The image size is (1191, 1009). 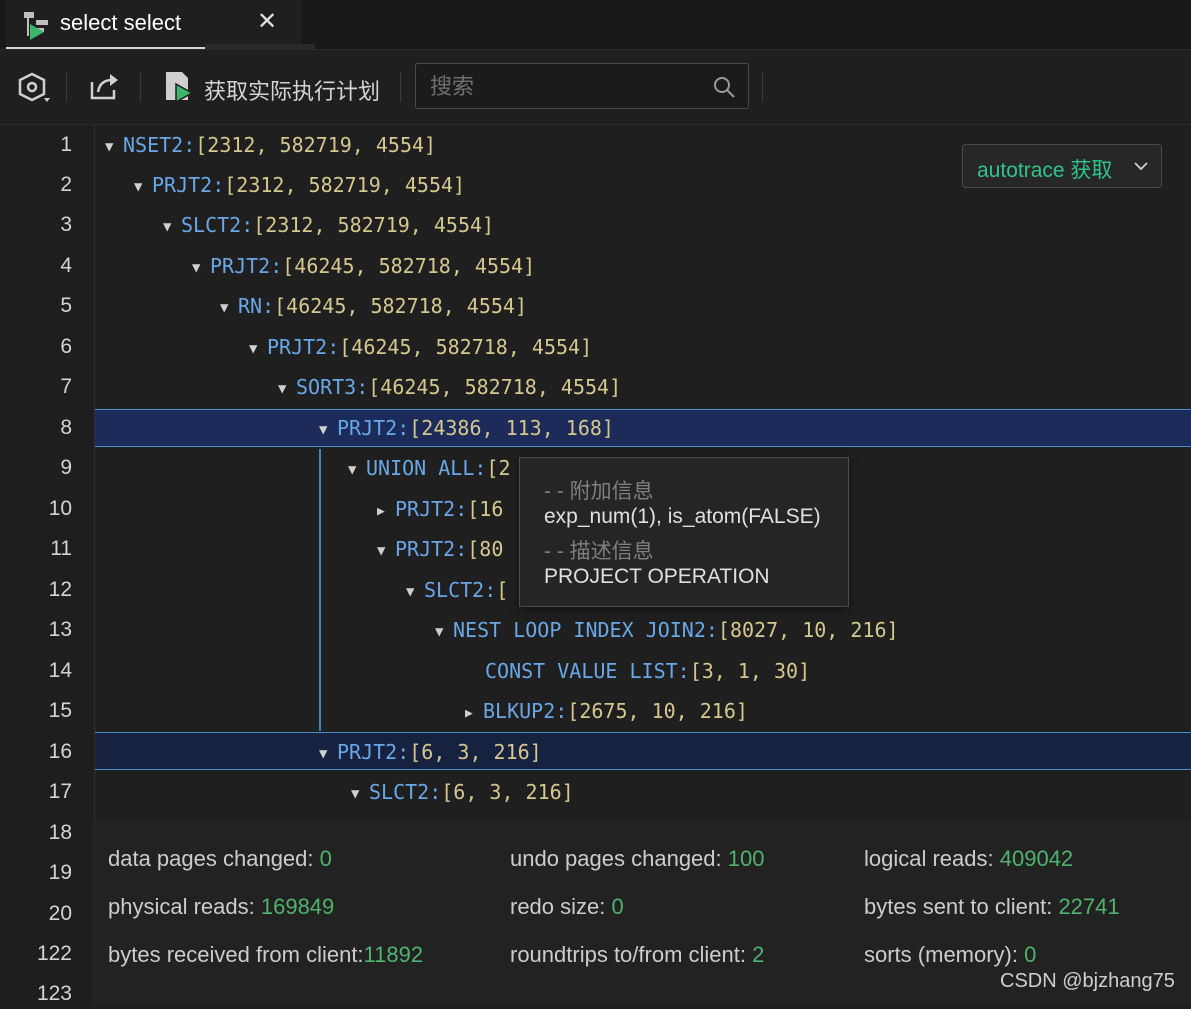 What do you see at coordinates (647, 671) in the screenshot?
I see `tree-node: CONST VALUE LIST:[3, 1, 30]` at bounding box center [647, 671].